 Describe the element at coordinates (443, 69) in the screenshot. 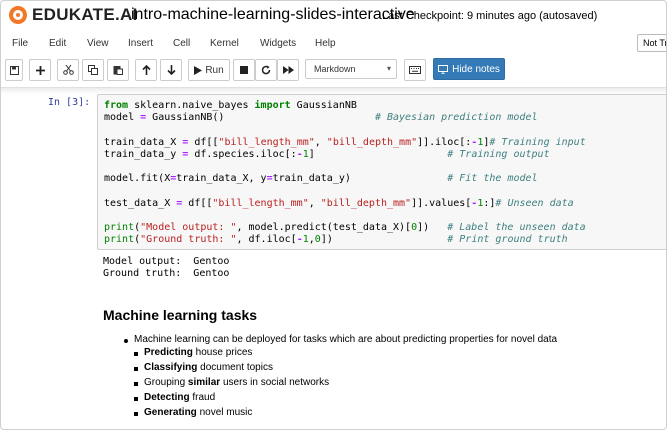

I see `presentation-icon` at that location.